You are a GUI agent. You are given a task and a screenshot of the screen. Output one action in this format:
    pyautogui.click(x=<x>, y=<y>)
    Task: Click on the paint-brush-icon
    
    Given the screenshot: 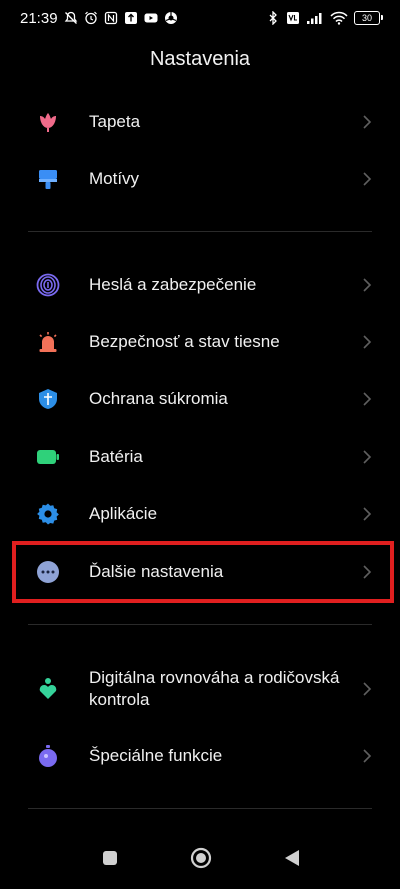 What is the action you would take?
    pyautogui.click(x=48, y=179)
    